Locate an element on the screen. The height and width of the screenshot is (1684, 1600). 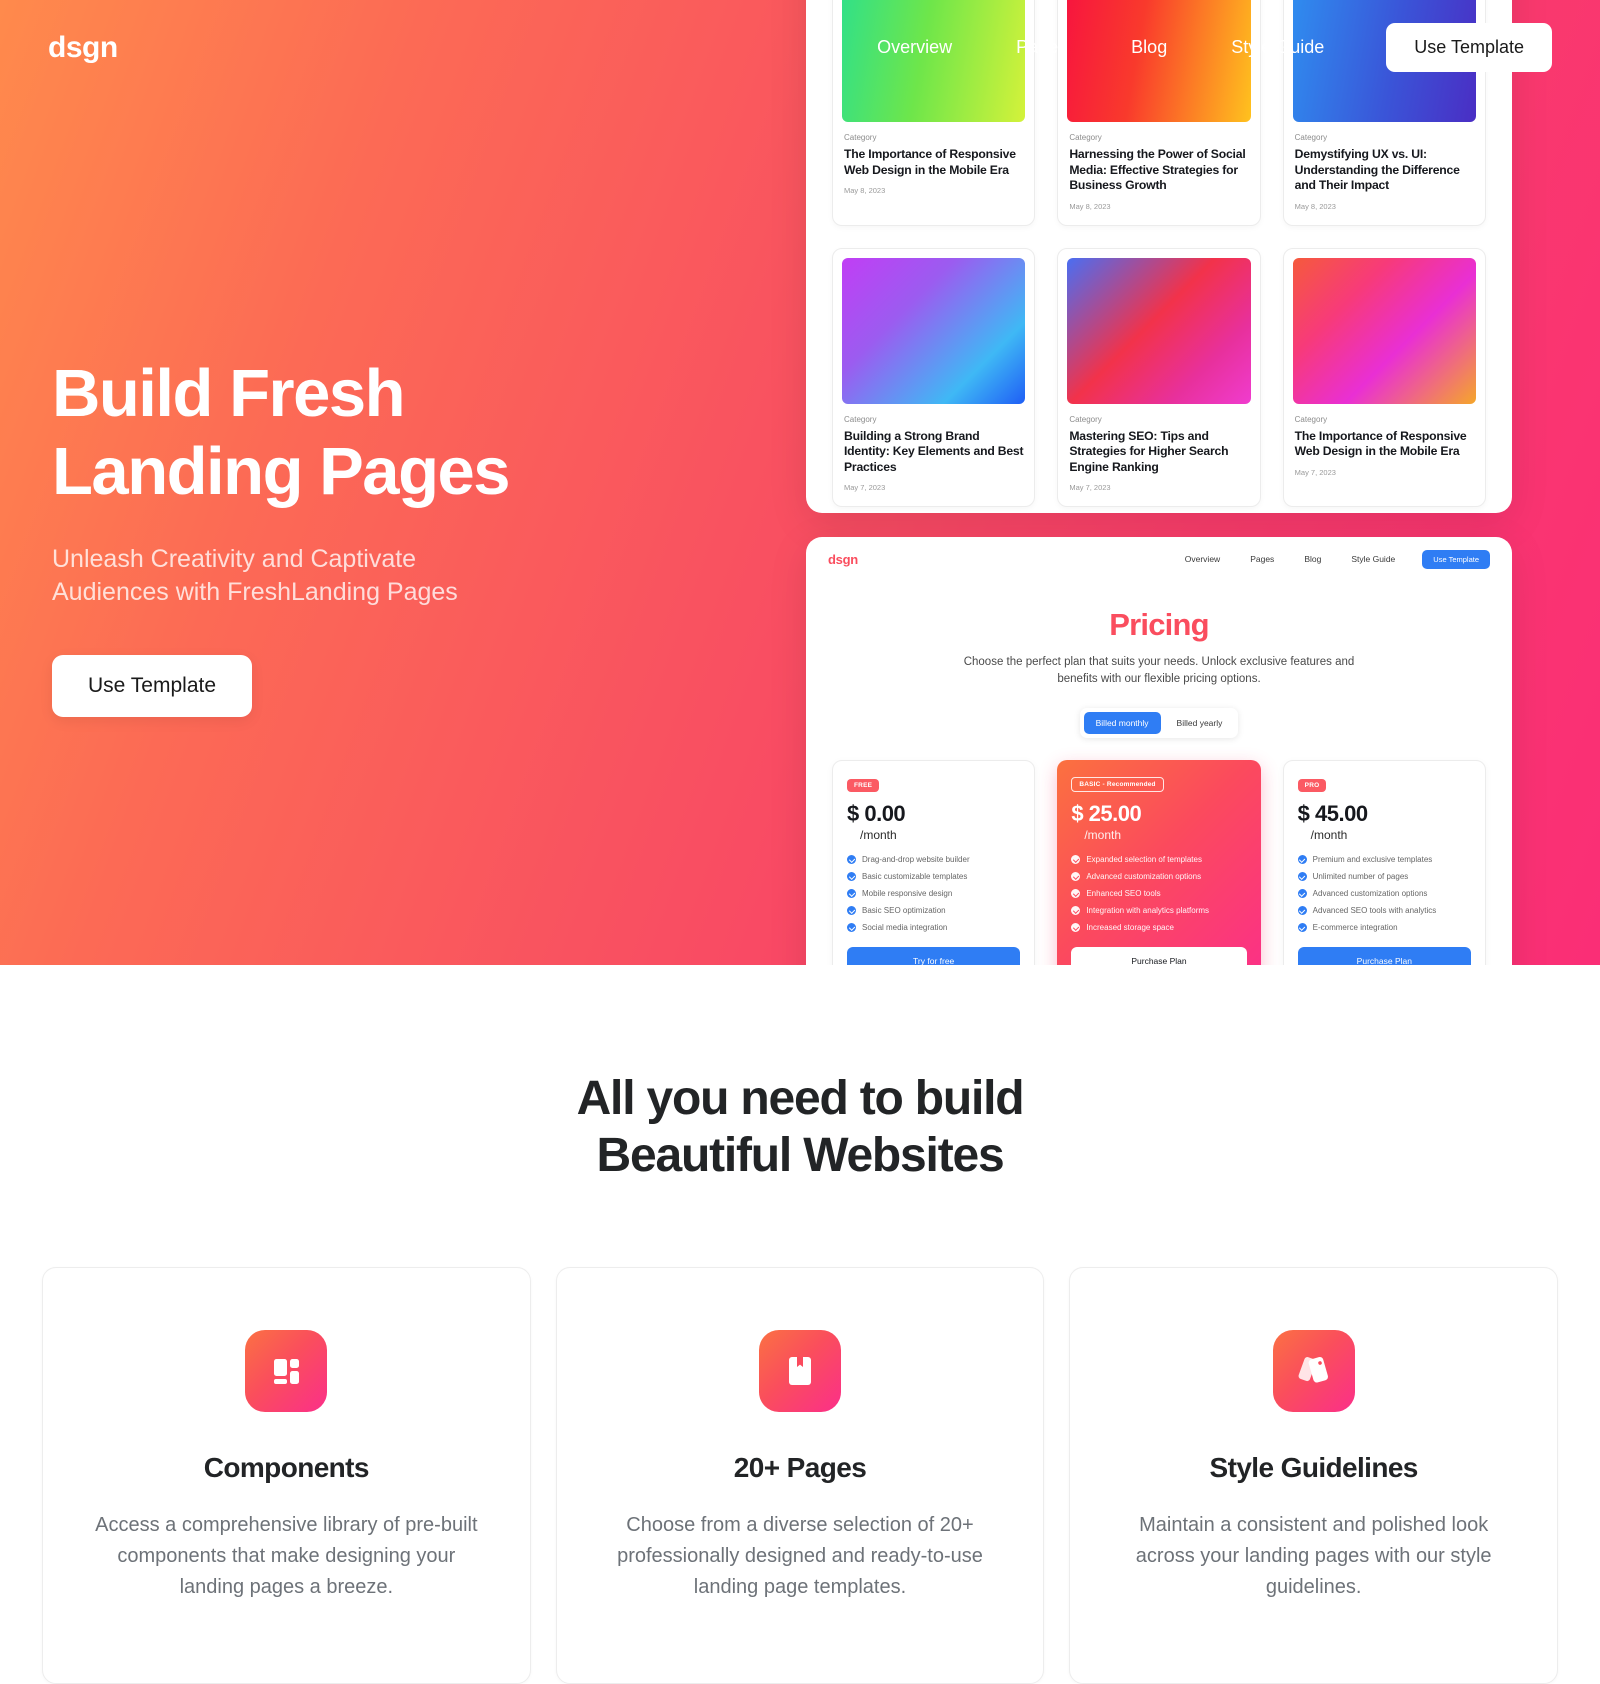
plan-feature-label: Unlimited number of pages is located at coordinates (1360, 876).